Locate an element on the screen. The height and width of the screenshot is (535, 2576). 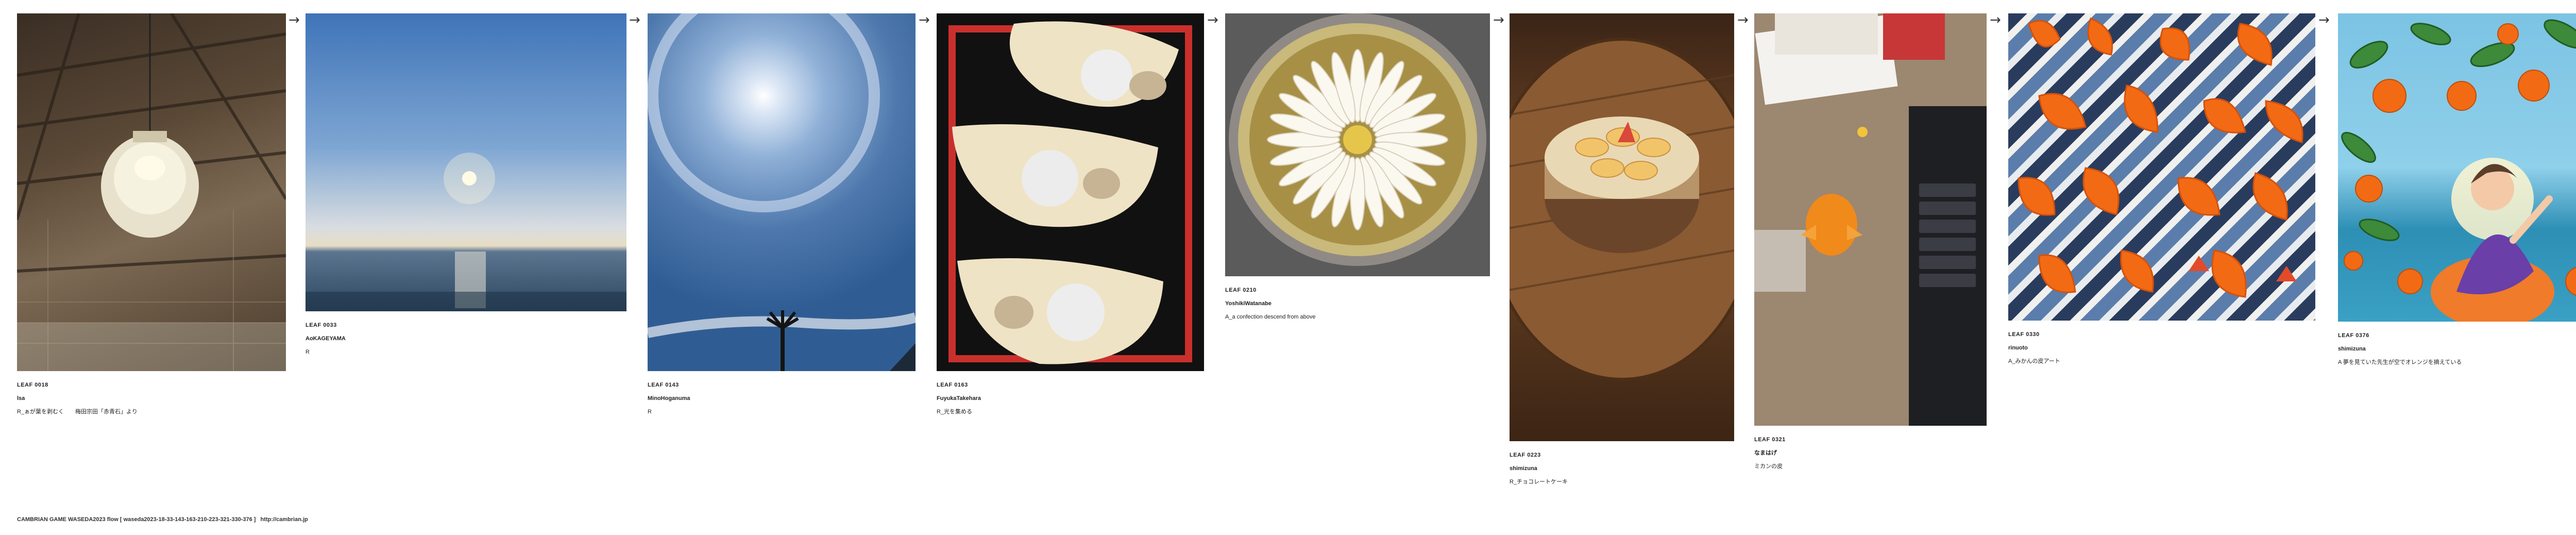
leaf-card: LEAF 0143 MinoHoganuma R is located at coordinates (782, 216).